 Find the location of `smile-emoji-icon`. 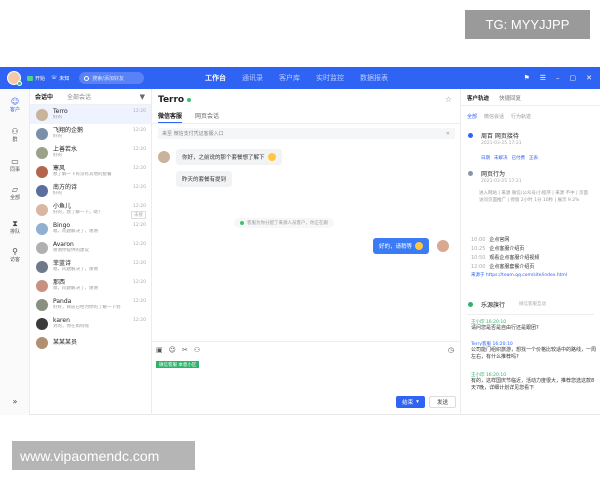

smile-emoji-icon is located at coordinates (271, 157).